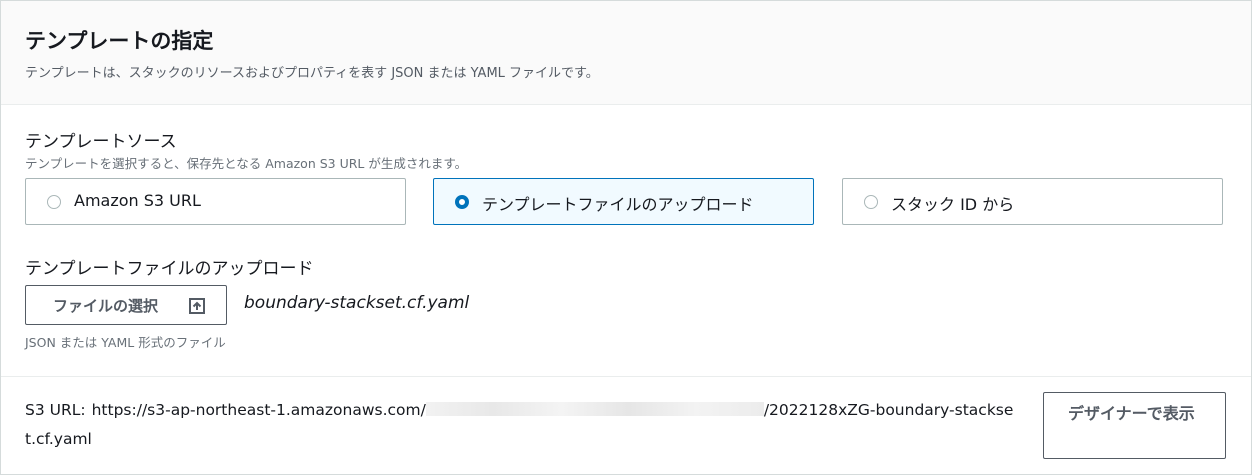 This screenshot has width=1252, height=475. What do you see at coordinates (101, 142) in the screenshot?
I see `template-source-label: テンプレートソース` at bounding box center [101, 142].